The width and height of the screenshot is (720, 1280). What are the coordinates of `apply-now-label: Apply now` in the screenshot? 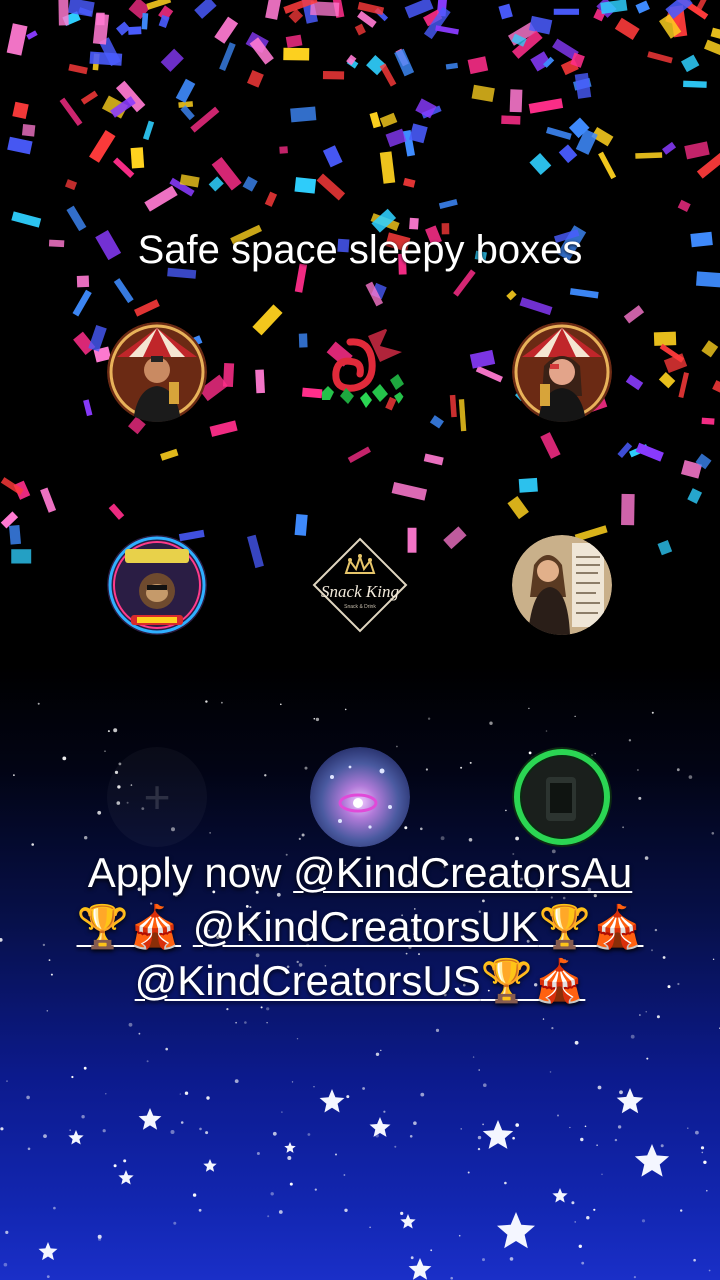 It's located at (190, 872).